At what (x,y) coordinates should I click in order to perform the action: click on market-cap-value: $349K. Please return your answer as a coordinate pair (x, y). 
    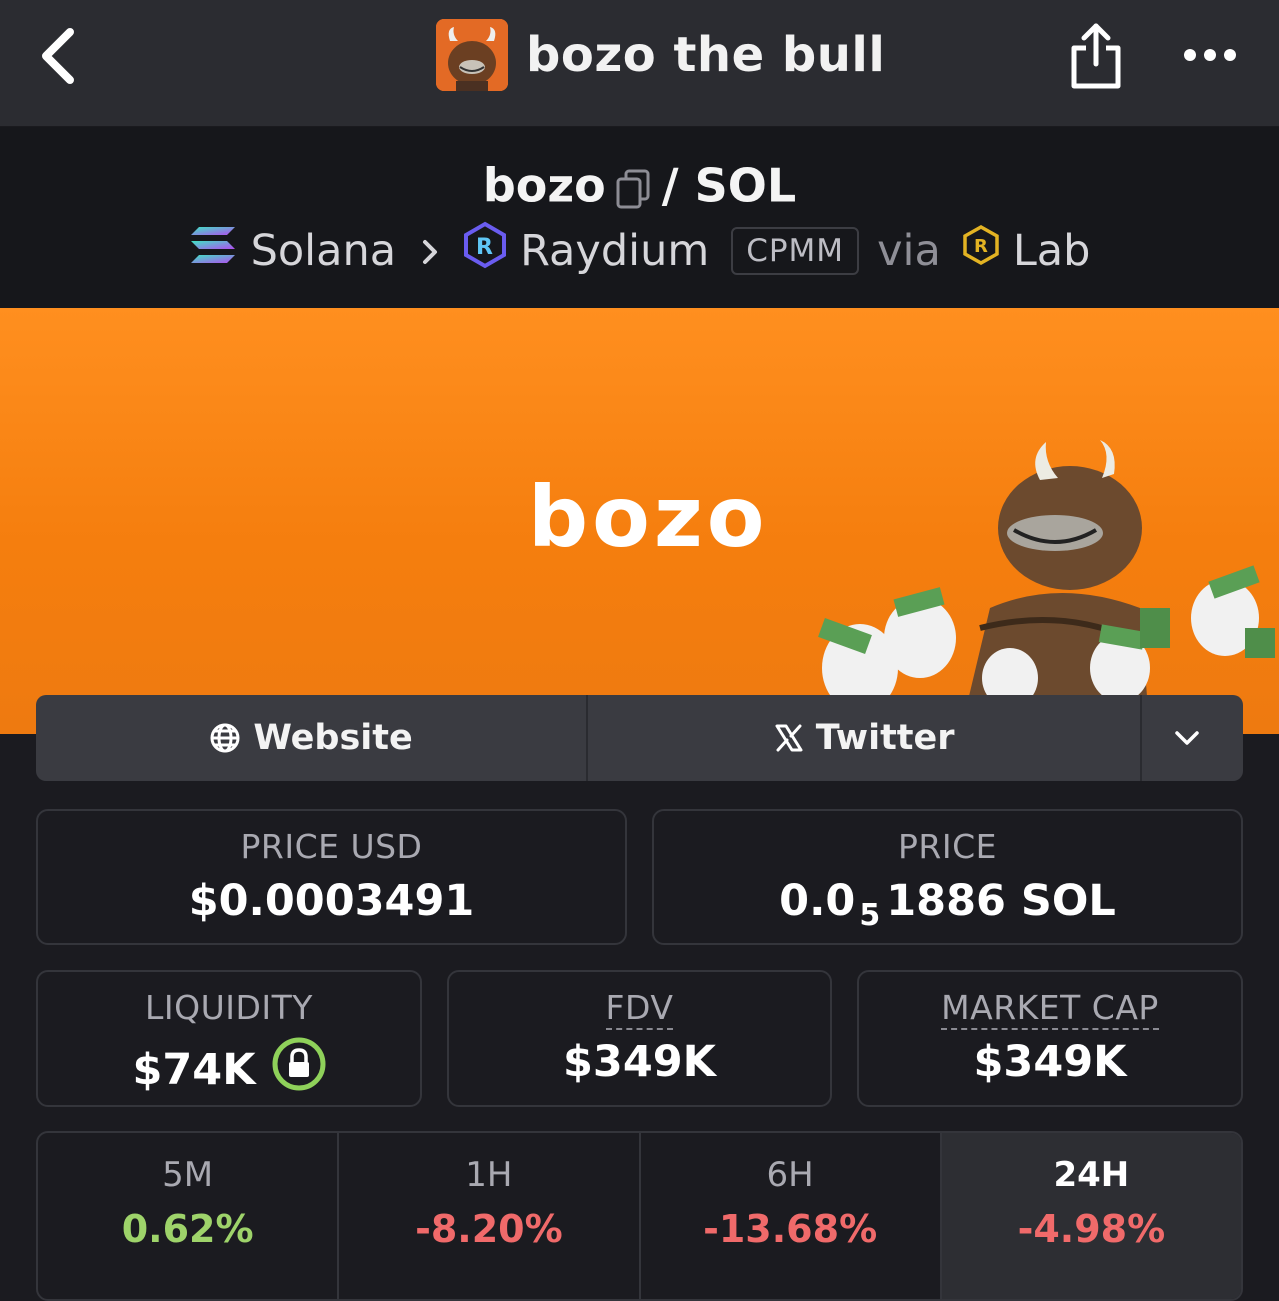
    Looking at the image, I should click on (1050, 1062).